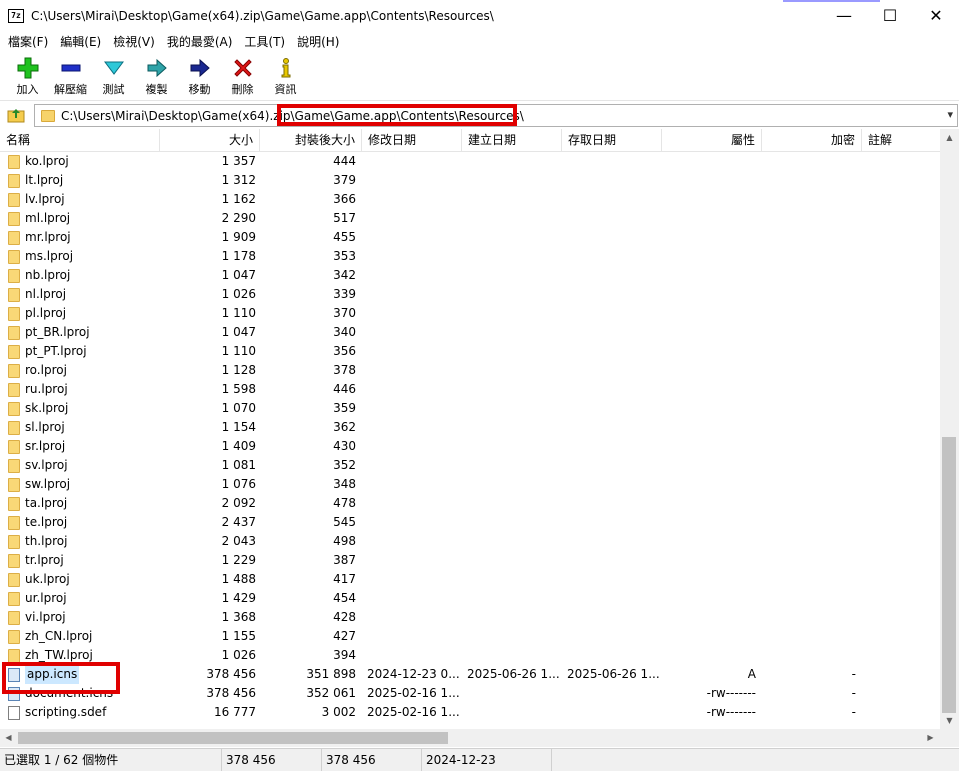  I want to click on column-encrypted: 加密, so click(812, 140).